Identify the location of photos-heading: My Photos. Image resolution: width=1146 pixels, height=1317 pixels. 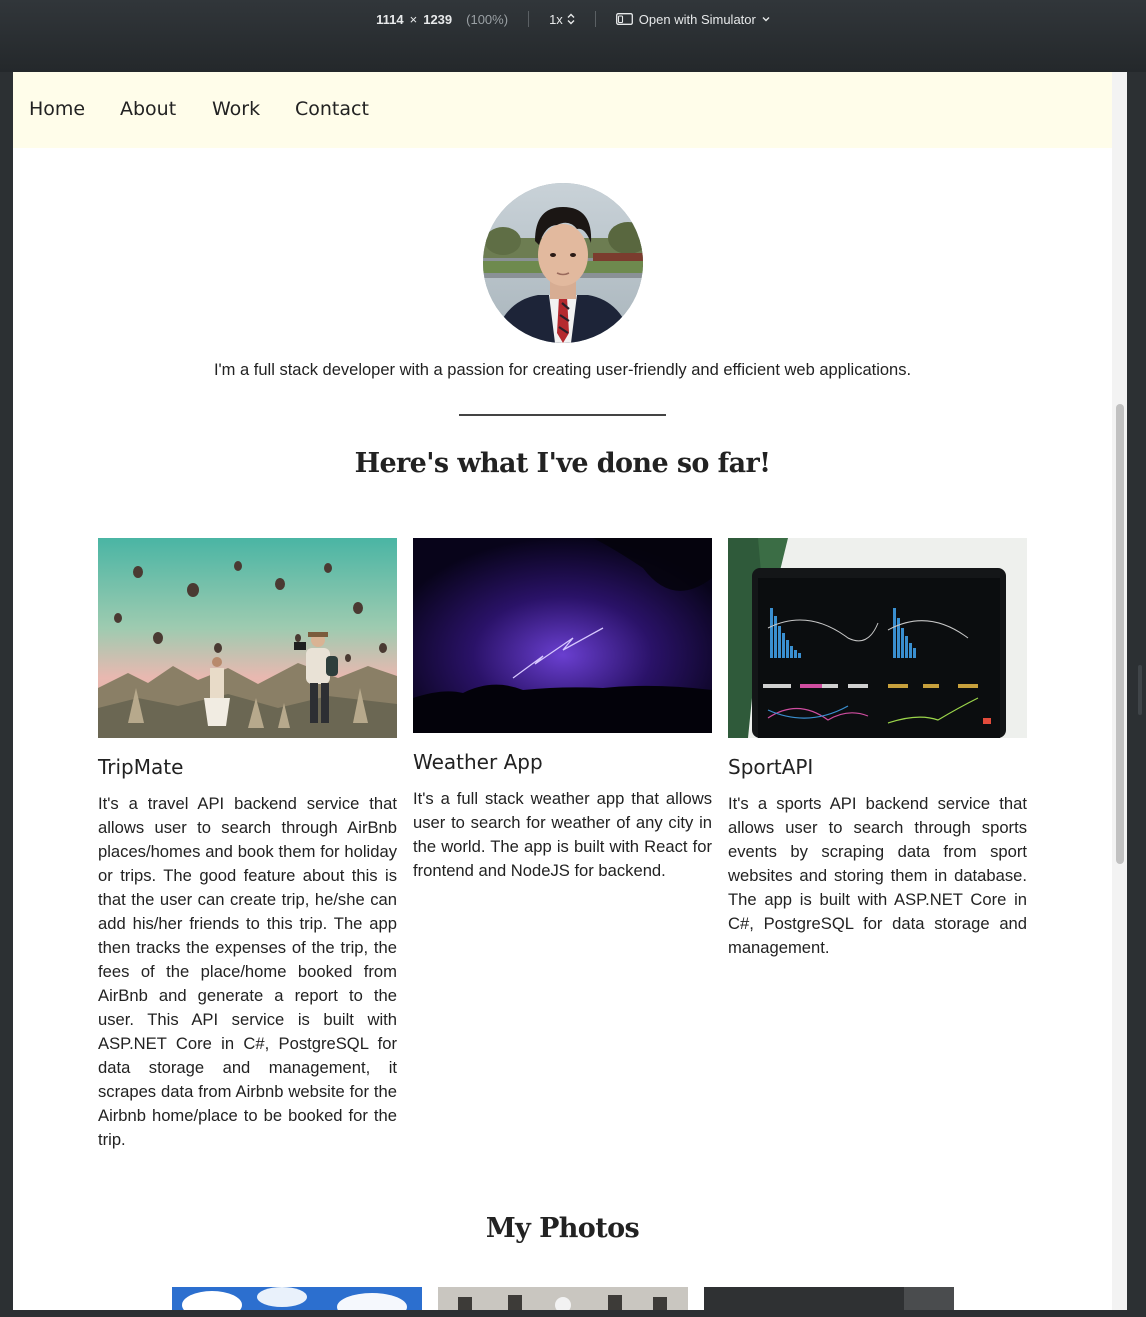
(562, 1228).